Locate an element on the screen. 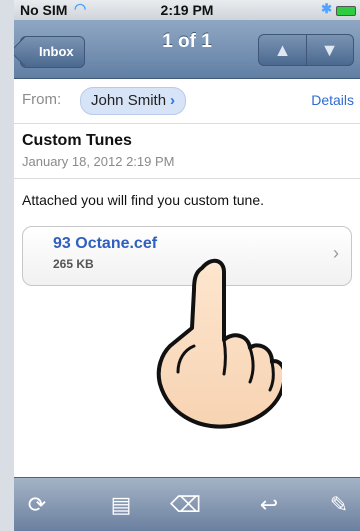  refresh-icon: ⟳ is located at coordinates (37, 505).